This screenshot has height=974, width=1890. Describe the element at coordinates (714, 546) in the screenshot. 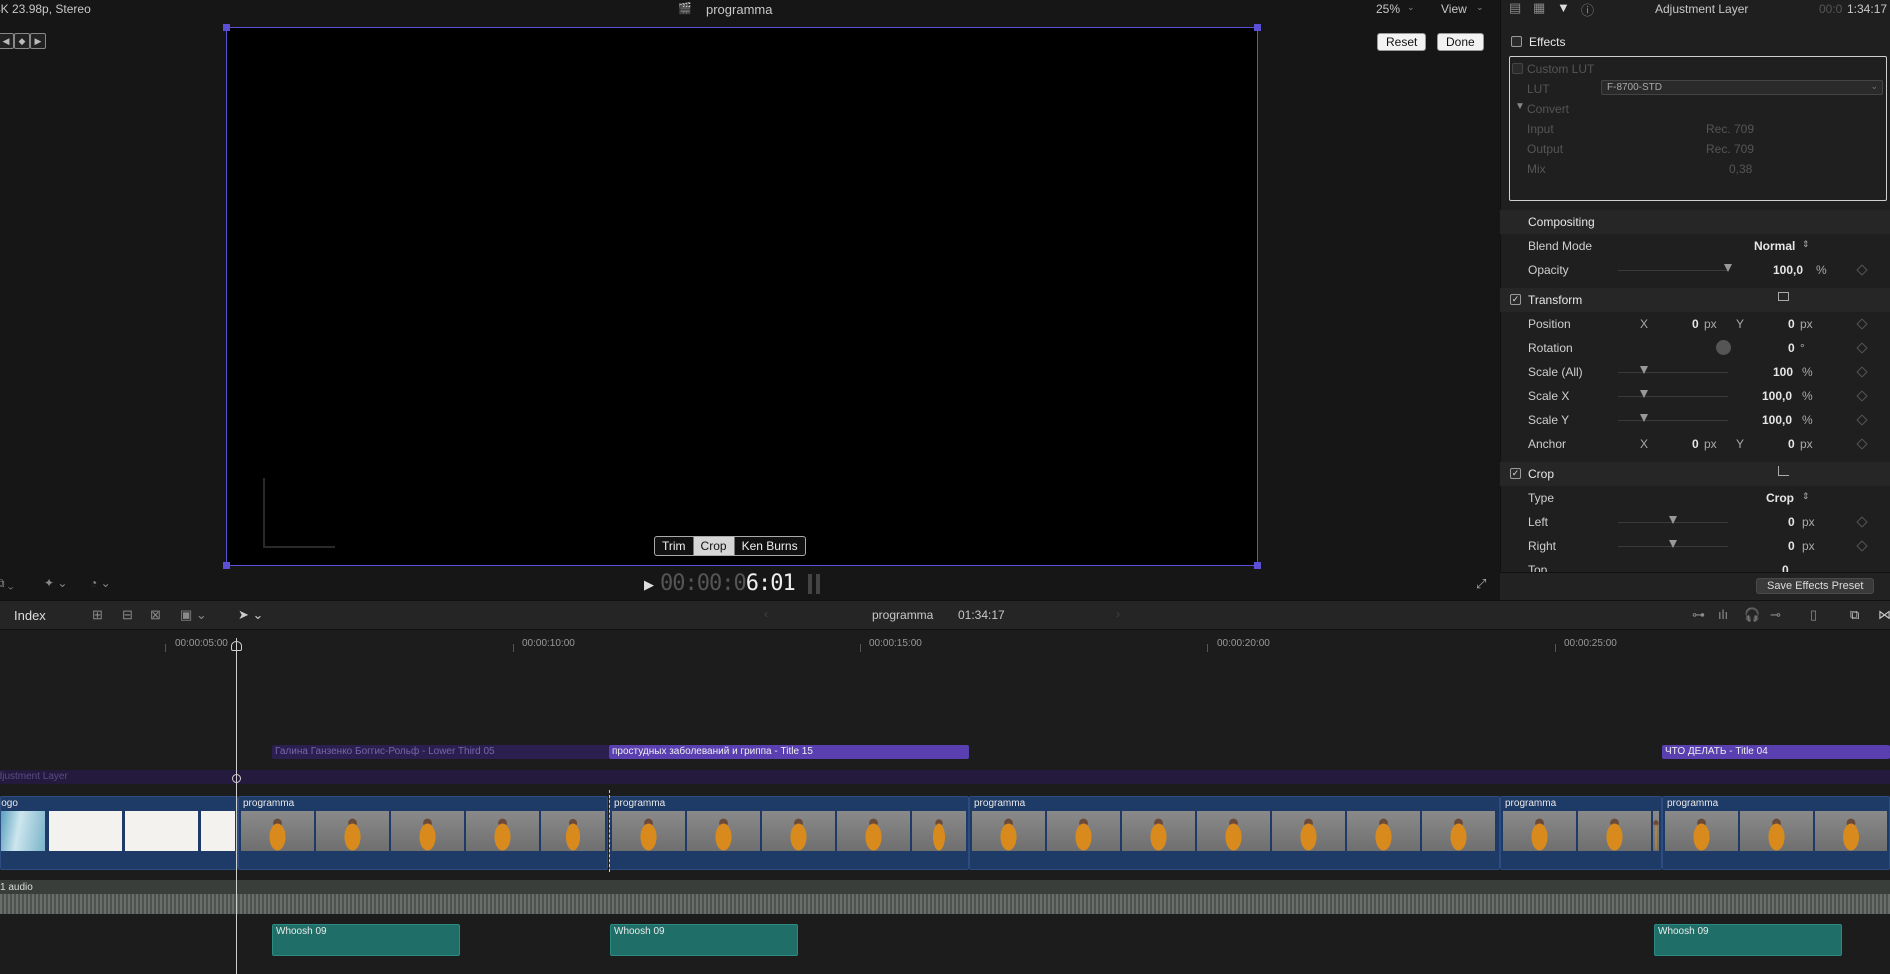

I see `mode-crop: Crop` at that location.